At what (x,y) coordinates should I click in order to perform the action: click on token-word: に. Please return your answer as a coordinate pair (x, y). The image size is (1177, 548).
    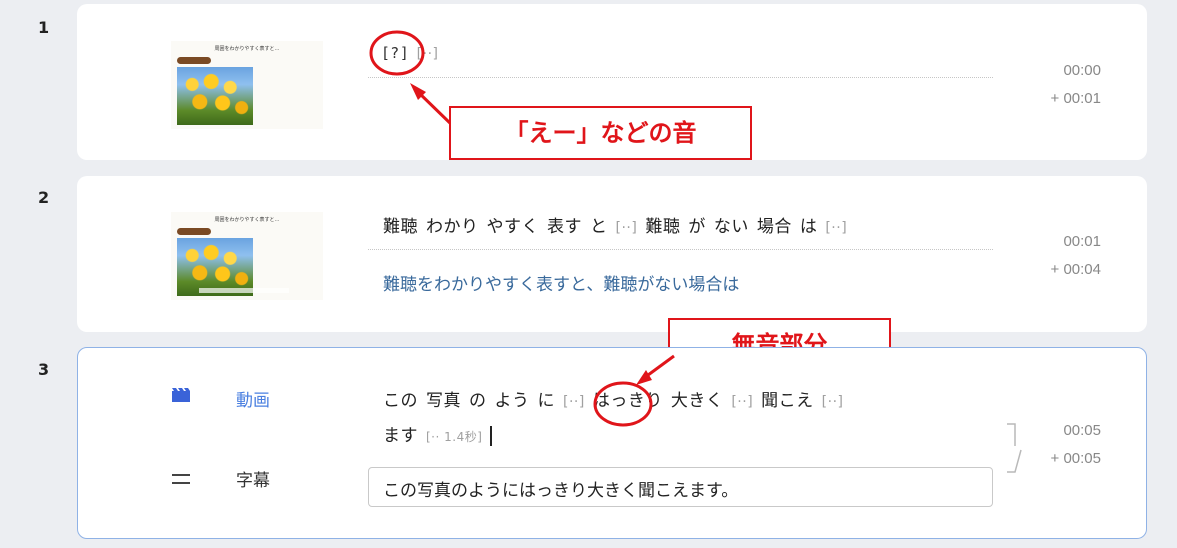
    Looking at the image, I should click on (547, 401).